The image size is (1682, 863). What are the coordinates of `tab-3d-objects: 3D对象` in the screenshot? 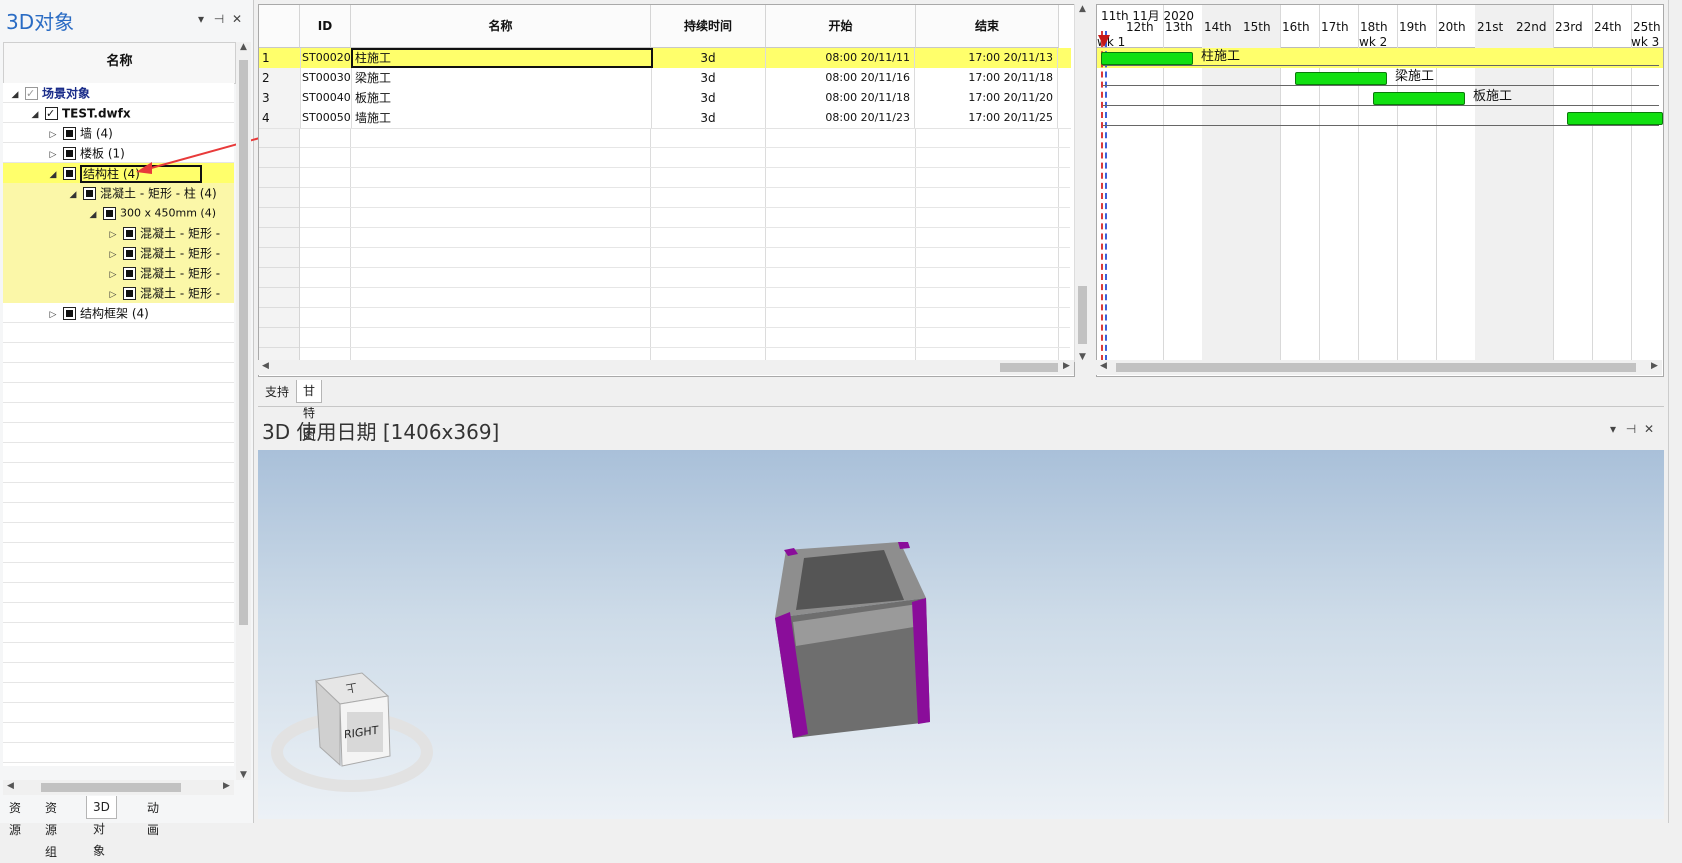 It's located at (101, 827).